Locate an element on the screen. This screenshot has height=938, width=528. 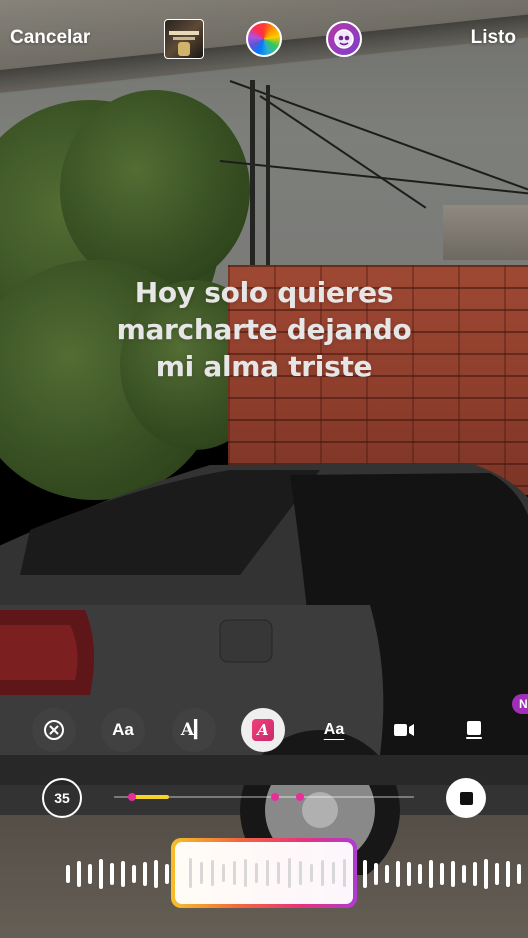
italic-a-icon: A is located at coordinates (263, 730).